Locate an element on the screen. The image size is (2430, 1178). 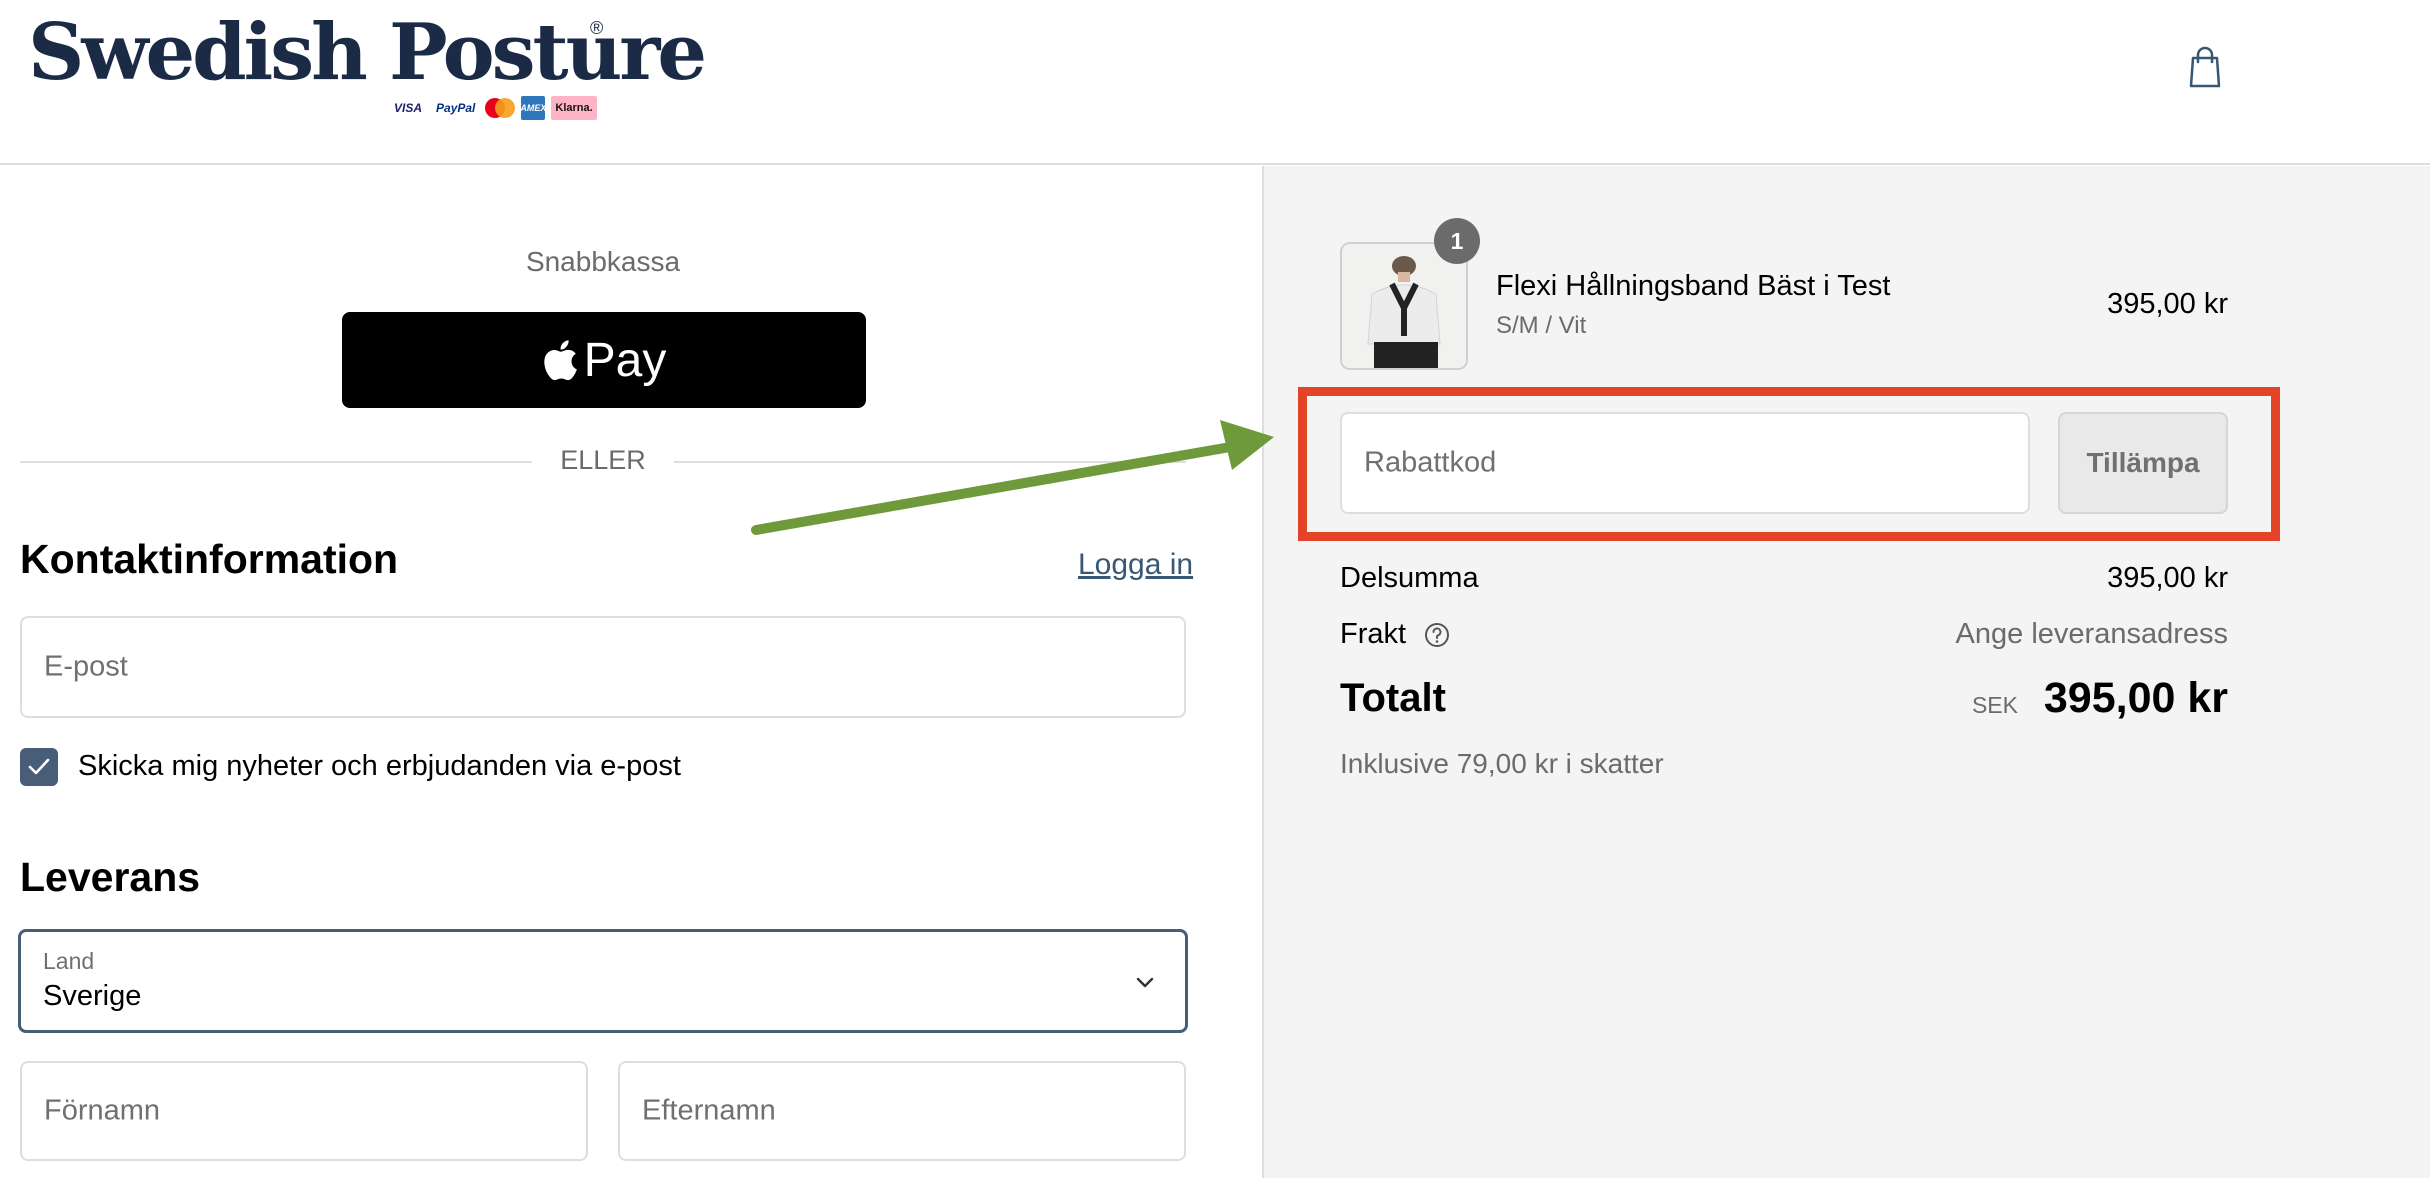
discount-code-placeholder: Rabattkod is located at coordinates (1430, 462).